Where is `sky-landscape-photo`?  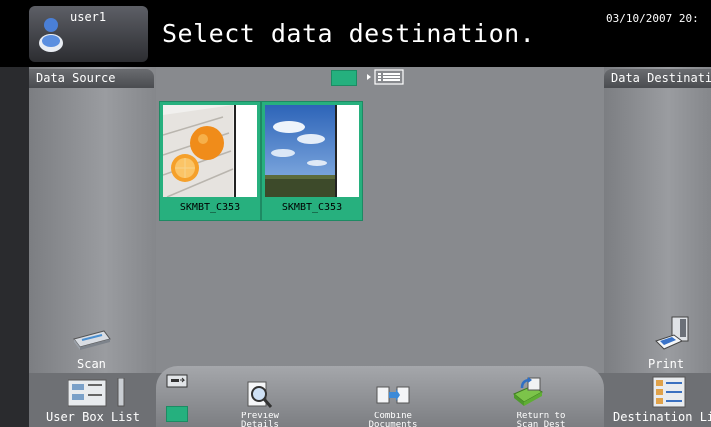 sky-landscape-photo is located at coordinates (312, 151).